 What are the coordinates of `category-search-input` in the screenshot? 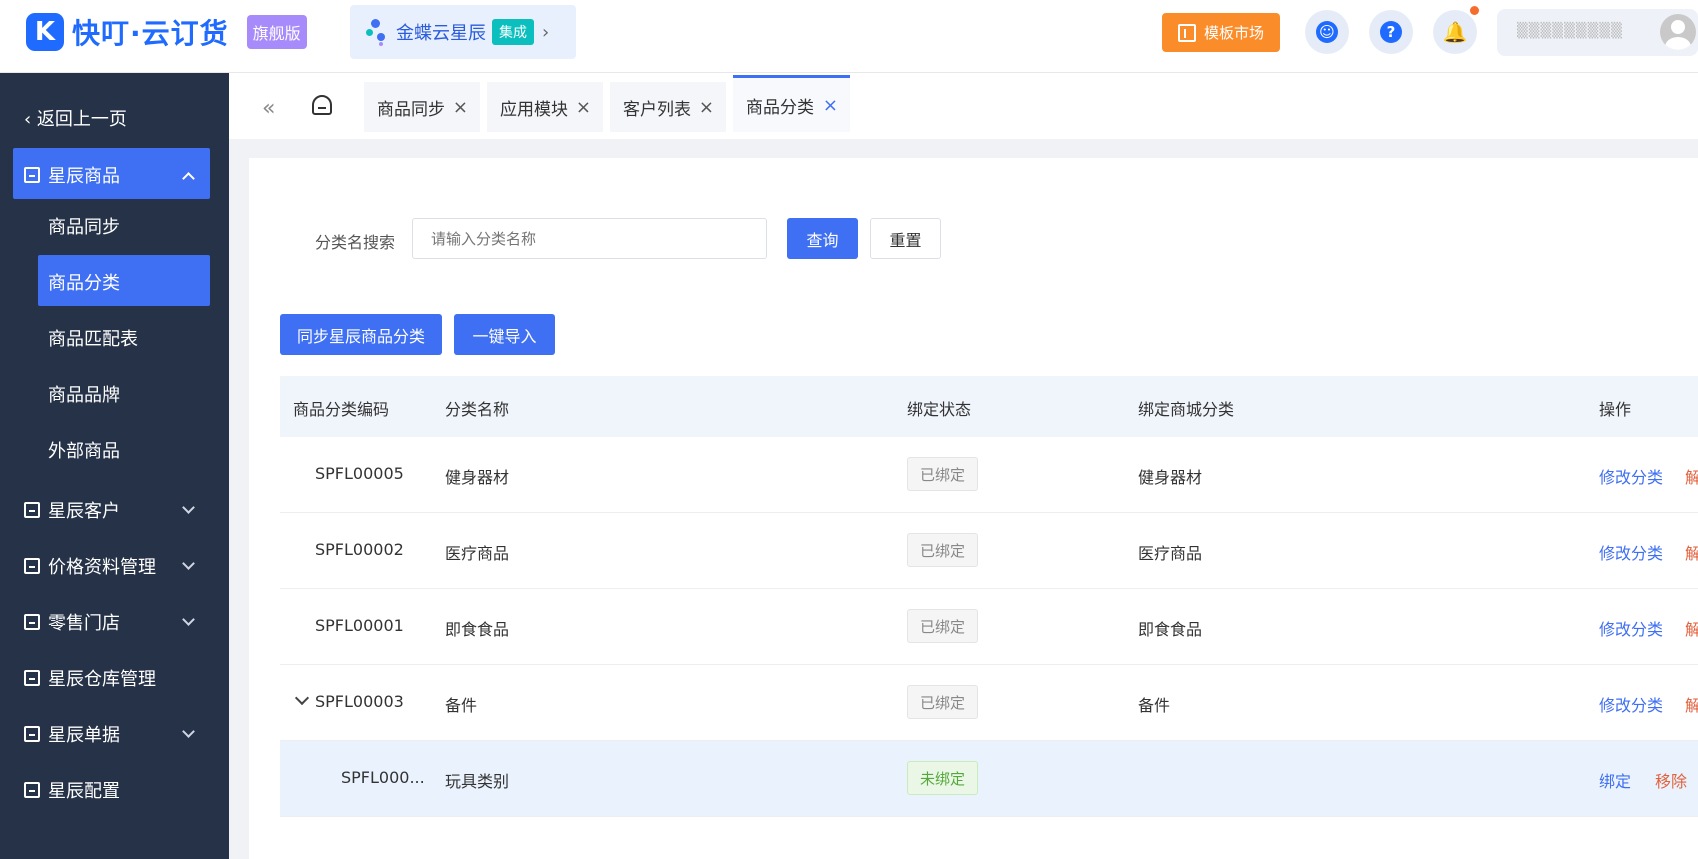 It's located at (589, 238).